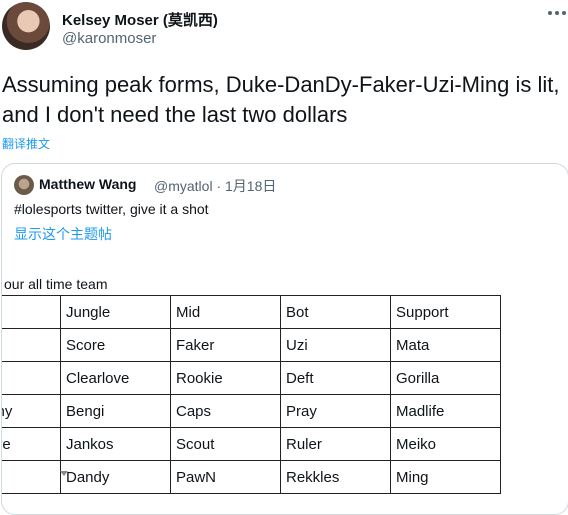 The image size is (568, 515). I want to click on table-cell: Bengi, so click(115, 411).